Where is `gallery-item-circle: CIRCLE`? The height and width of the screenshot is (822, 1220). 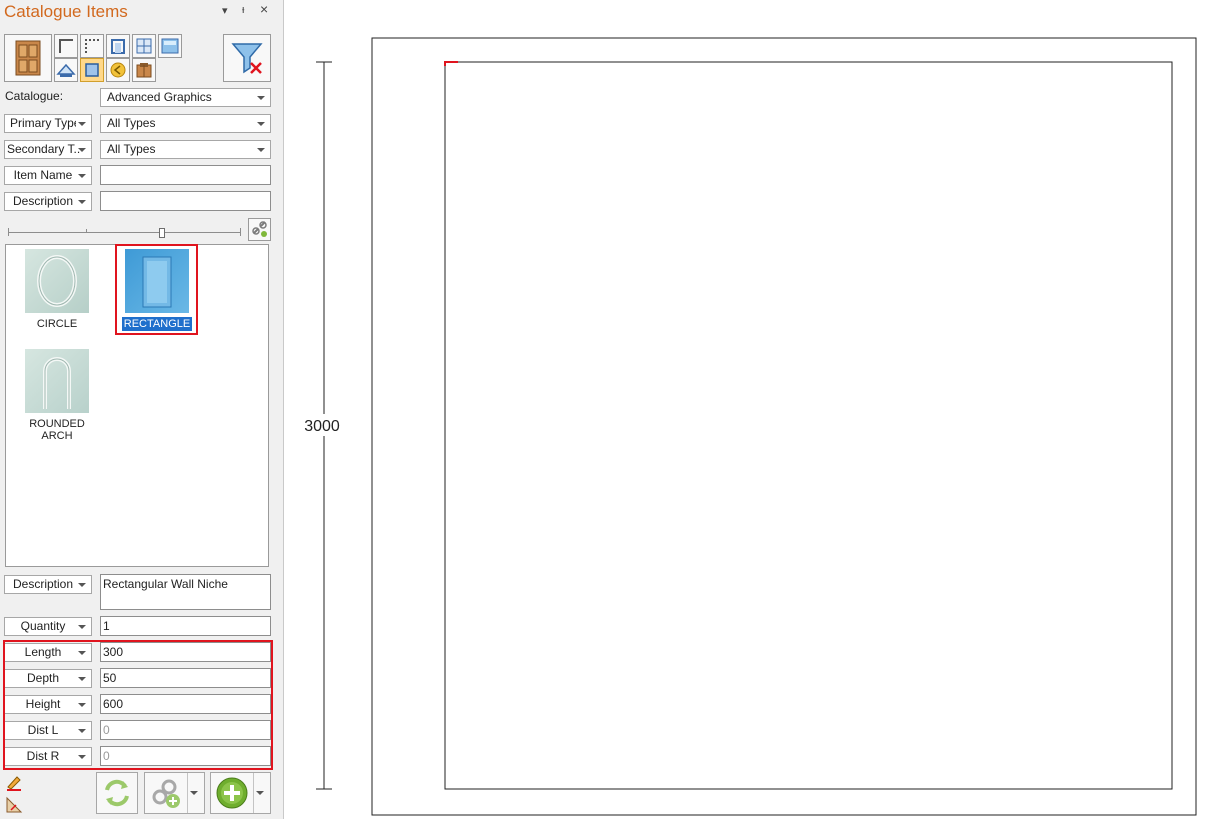 gallery-item-circle: CIRCLE is located at coordinates (57, 290).